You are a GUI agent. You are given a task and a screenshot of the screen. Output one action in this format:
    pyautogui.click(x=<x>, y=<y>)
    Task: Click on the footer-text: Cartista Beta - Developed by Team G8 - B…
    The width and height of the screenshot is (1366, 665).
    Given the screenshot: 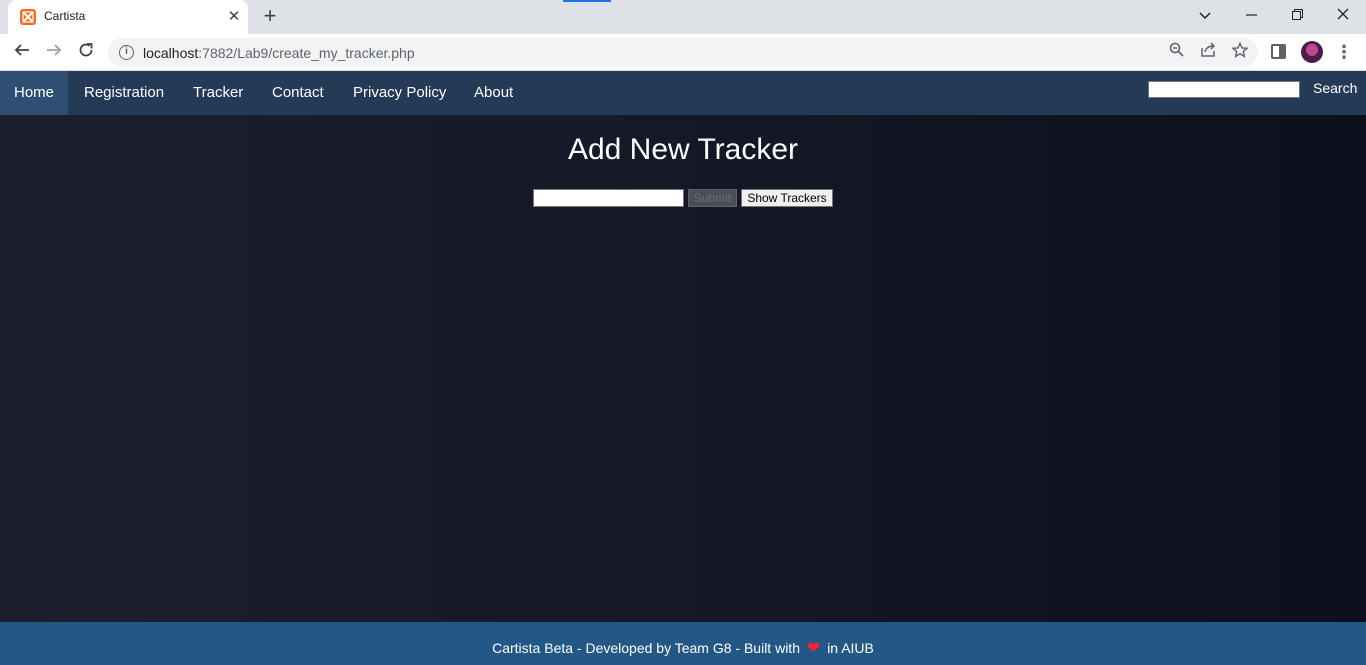 What is the action you would take?
    pyautogui.click(x=646, y=648)
    